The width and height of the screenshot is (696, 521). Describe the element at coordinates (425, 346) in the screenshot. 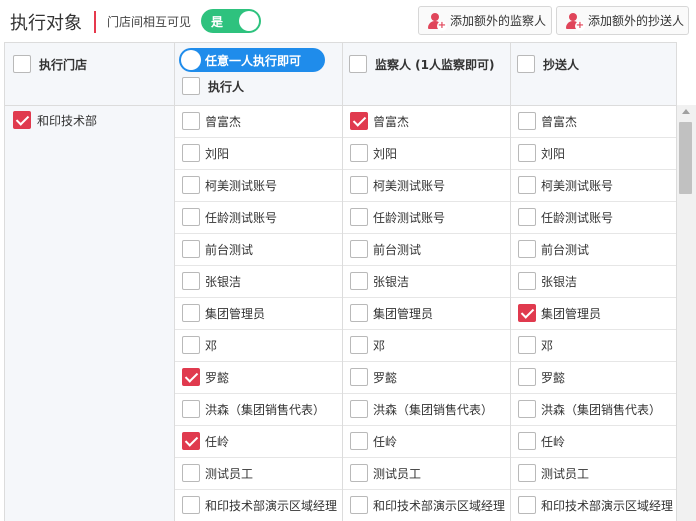

I see `table-row: 邓邓邓` at that location.